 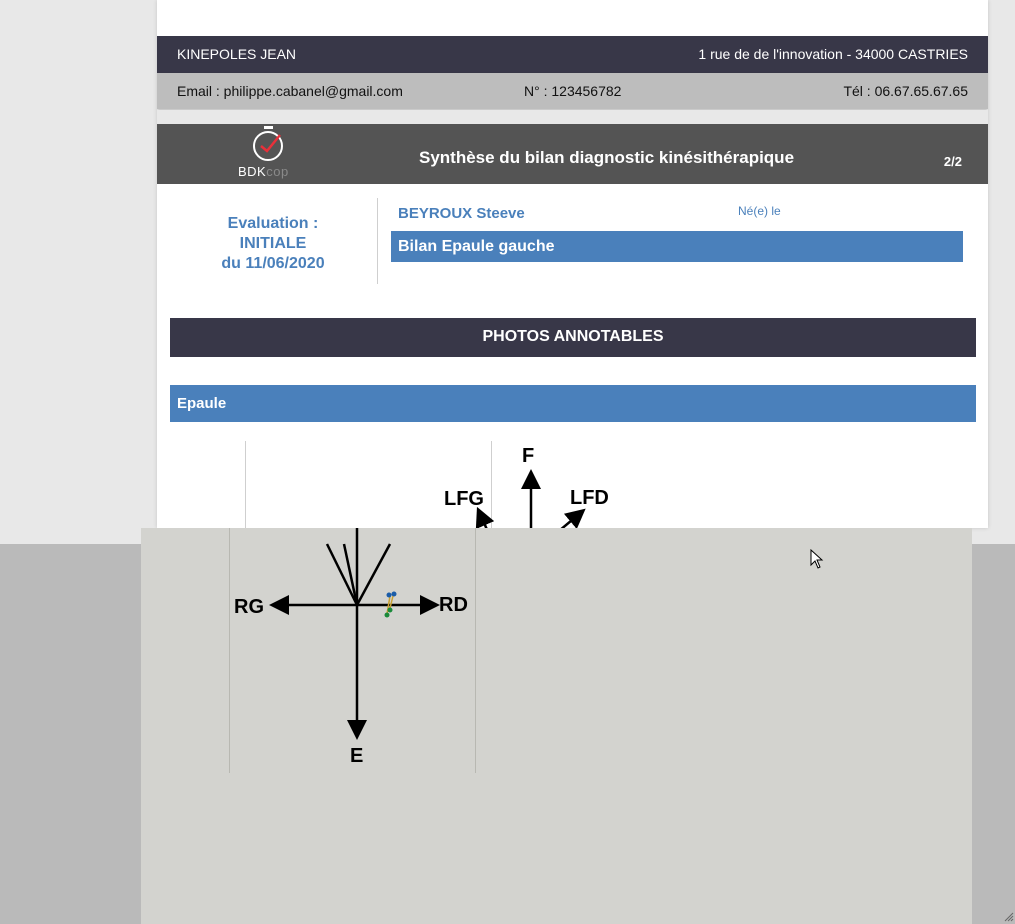 What do you see at coordinates (528, 456) in the screenshot?
I see `label-front: F` at bounding box center [528, 456].